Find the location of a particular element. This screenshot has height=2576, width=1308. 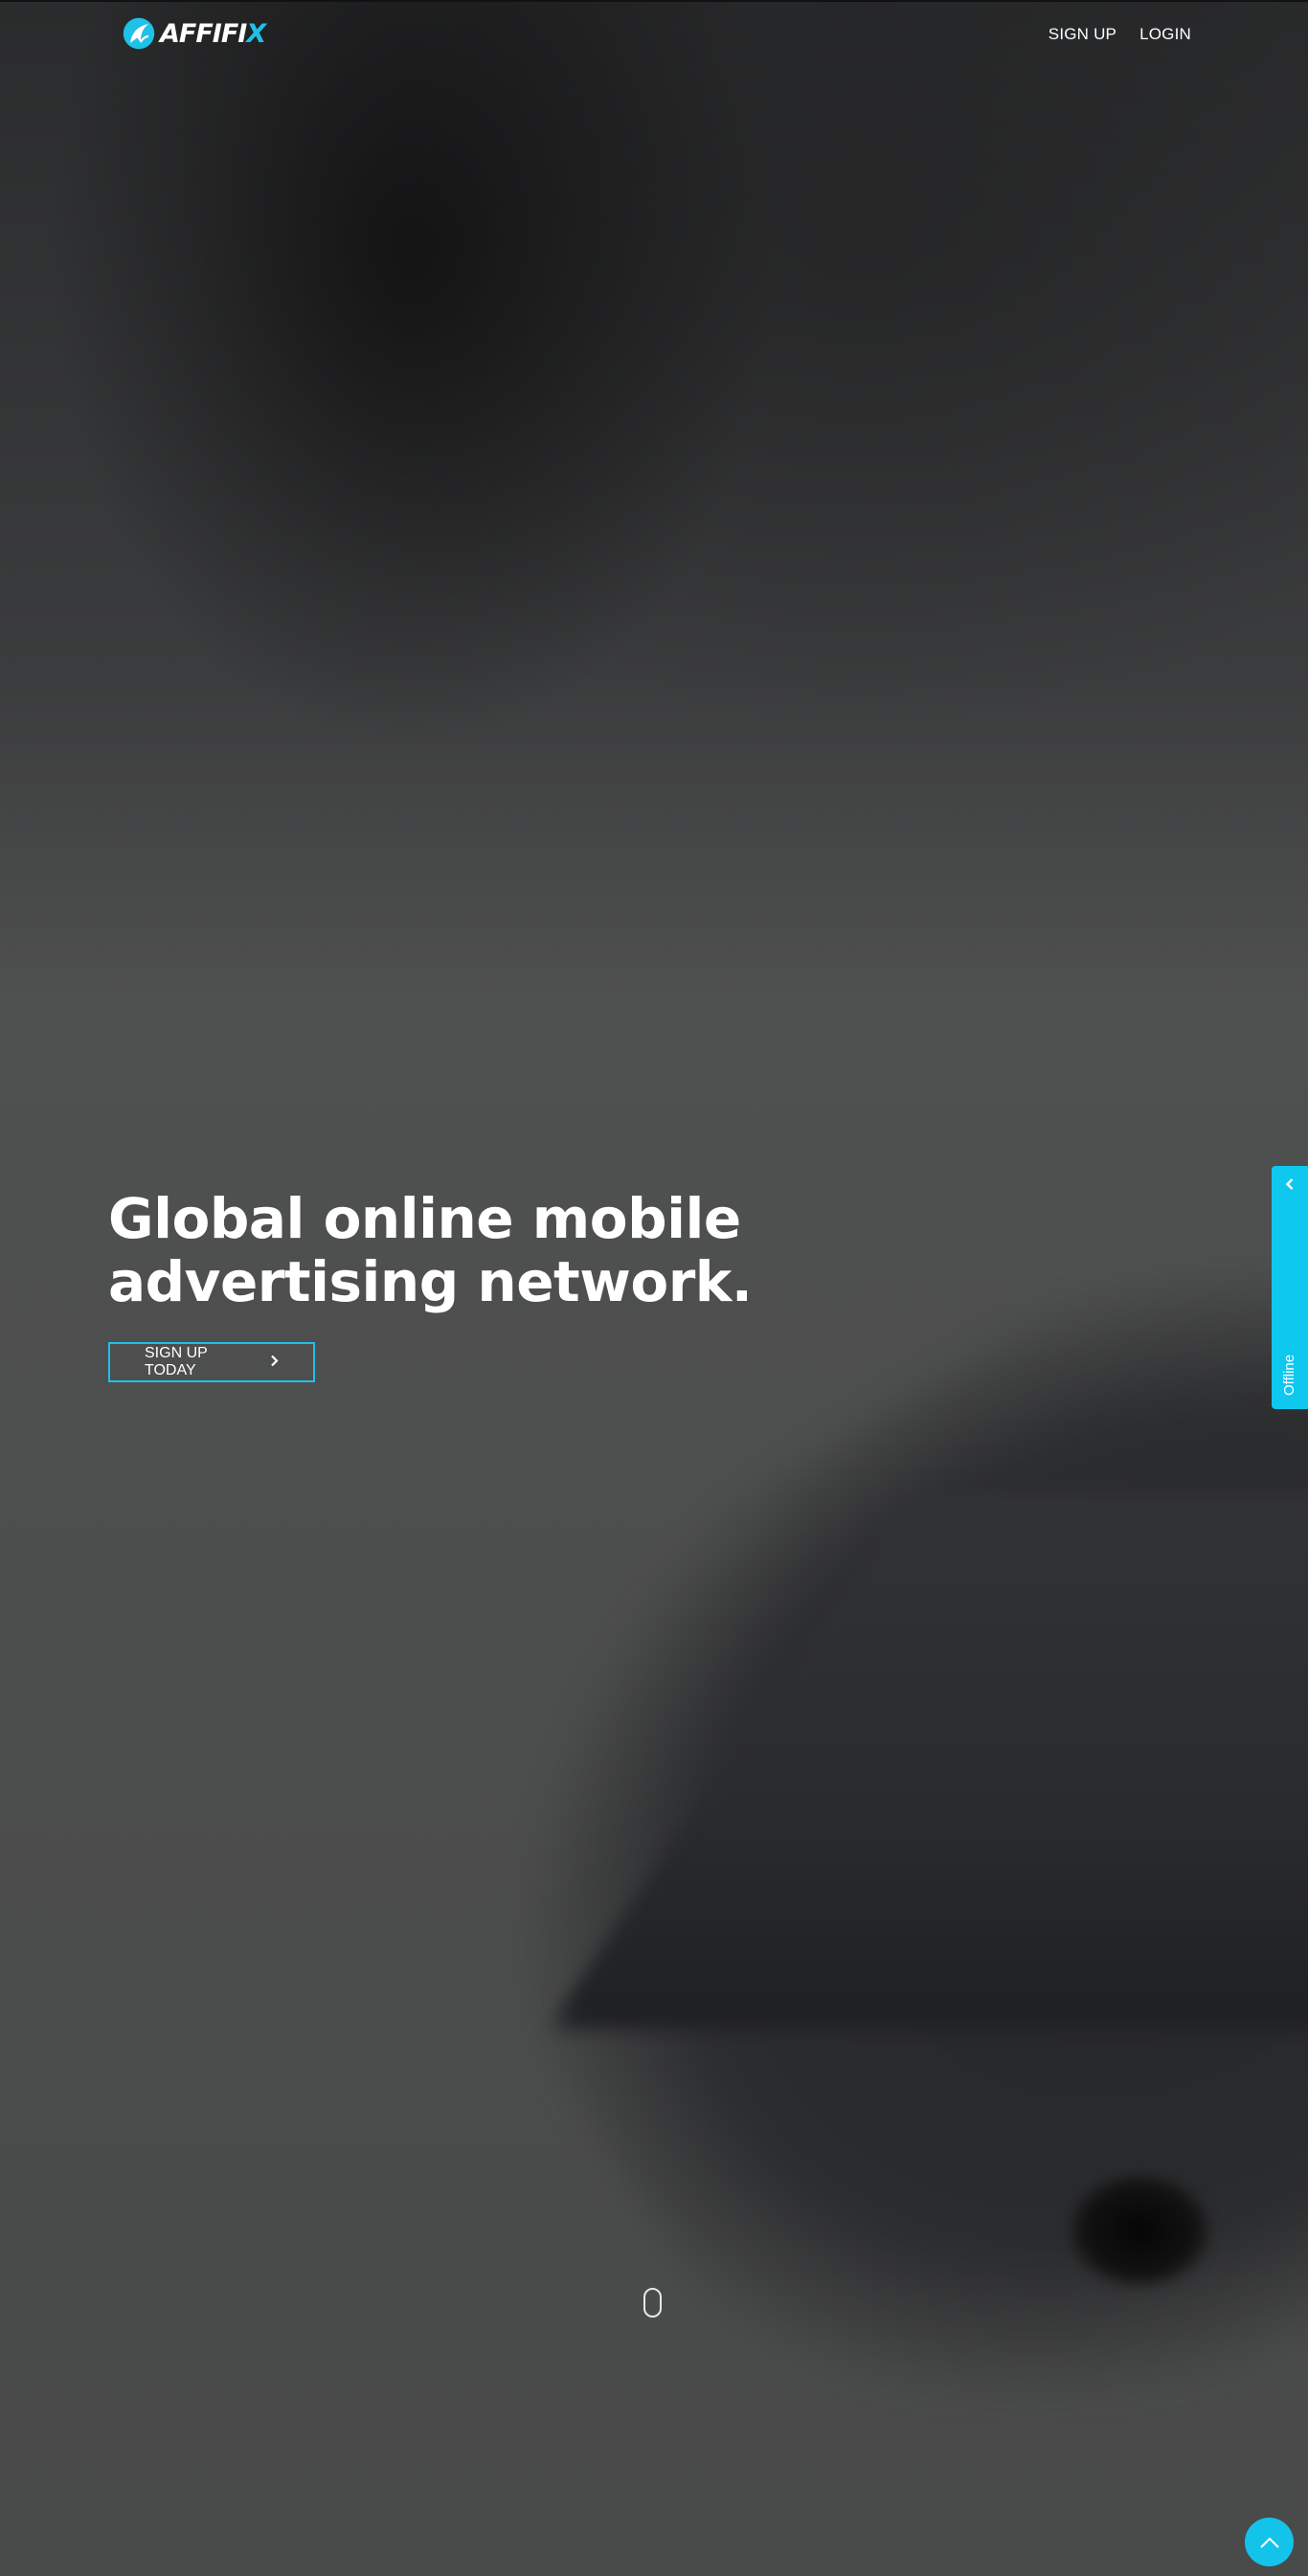

logo-wordmark-accent: X is located at coordinates (256, 33).